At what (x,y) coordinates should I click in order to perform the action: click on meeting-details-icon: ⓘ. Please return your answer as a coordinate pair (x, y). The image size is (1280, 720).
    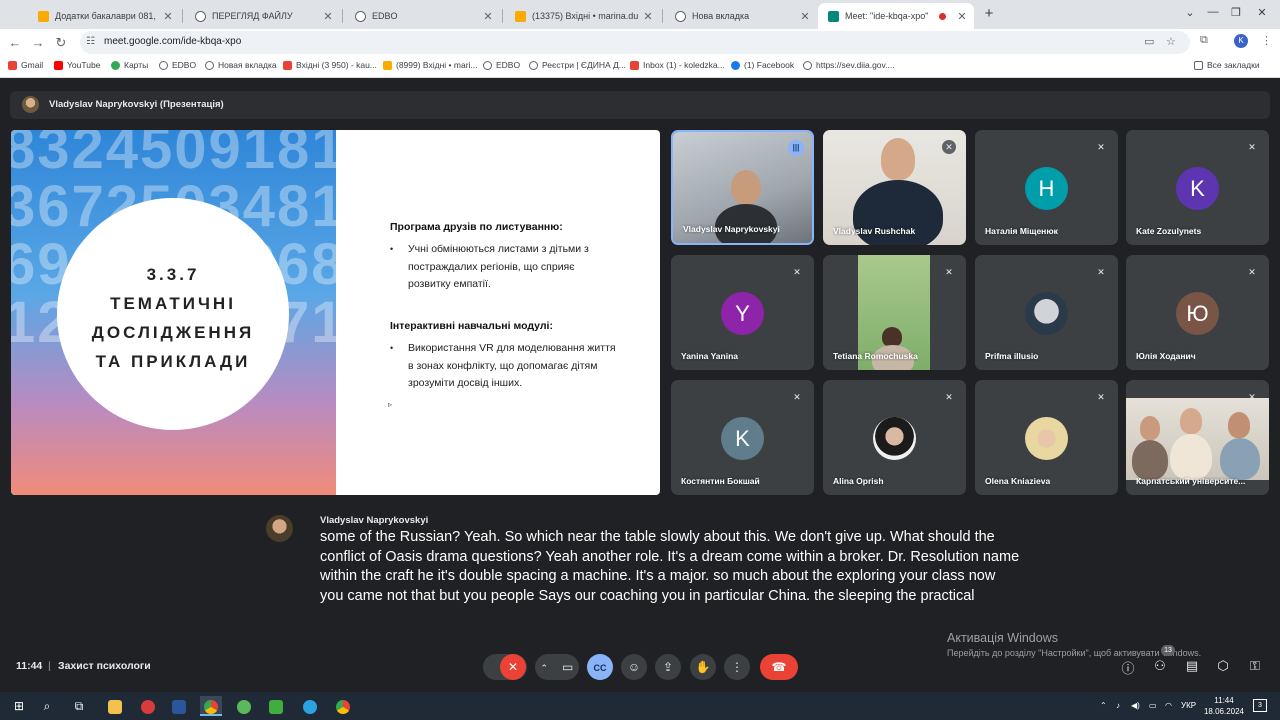
    Looking at the image, I should click on (1128, 667).